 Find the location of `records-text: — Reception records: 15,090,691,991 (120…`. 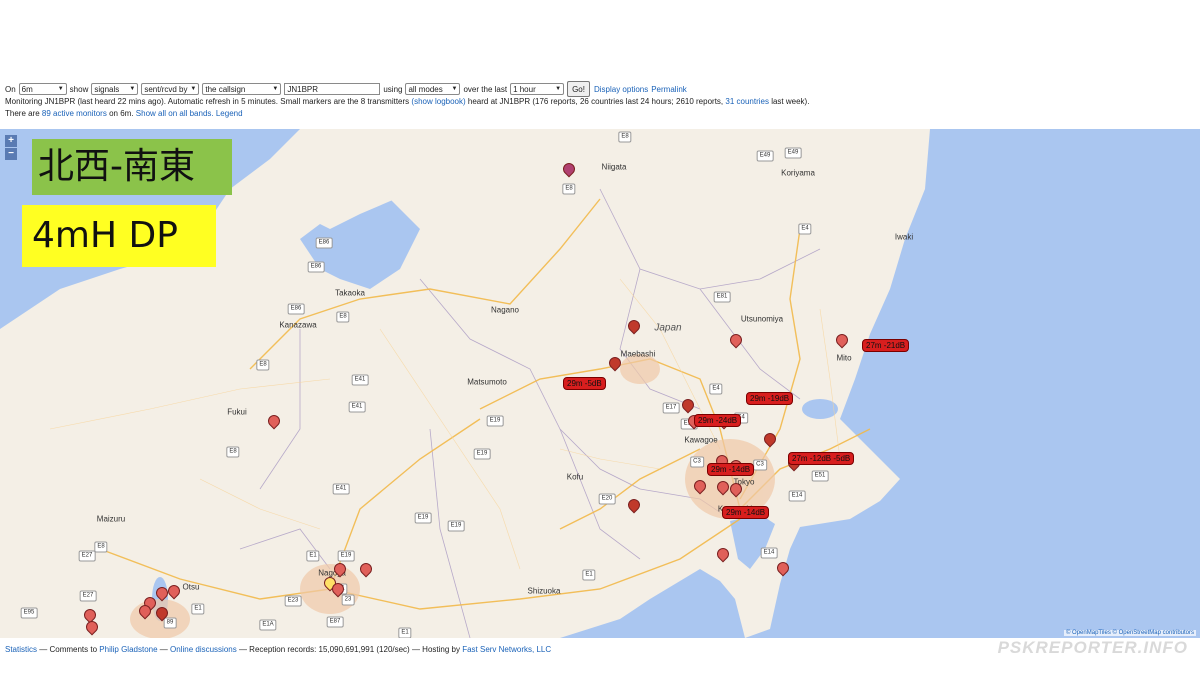

records-text: — Reception records: 15,090,691,991 (120… is located at coordinates (349, 649).